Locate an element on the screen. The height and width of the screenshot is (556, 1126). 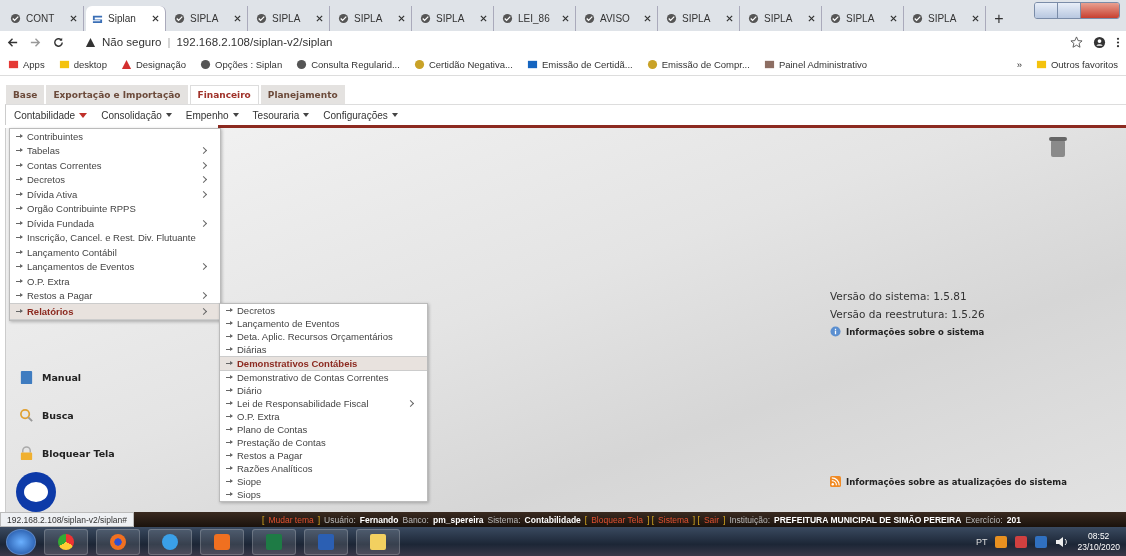
menu-button: Tesouraria is located at coordinates (281, 115).